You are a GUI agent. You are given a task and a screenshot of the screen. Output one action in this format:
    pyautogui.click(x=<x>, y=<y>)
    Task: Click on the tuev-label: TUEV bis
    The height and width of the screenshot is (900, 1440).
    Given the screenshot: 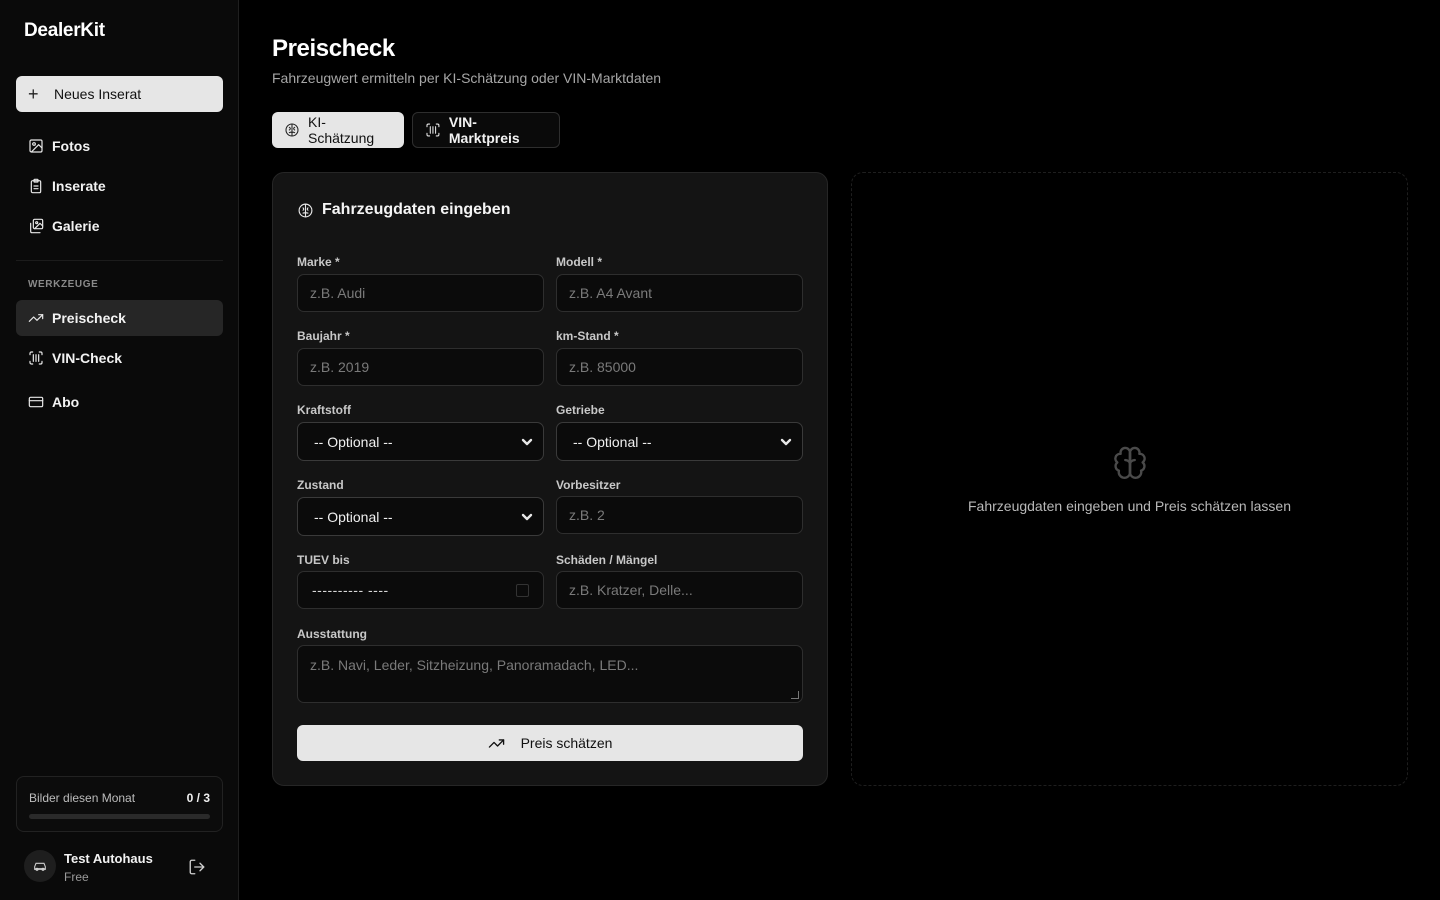 What is the action you would take?
    pyautogui.click(x=323, y=560)
    